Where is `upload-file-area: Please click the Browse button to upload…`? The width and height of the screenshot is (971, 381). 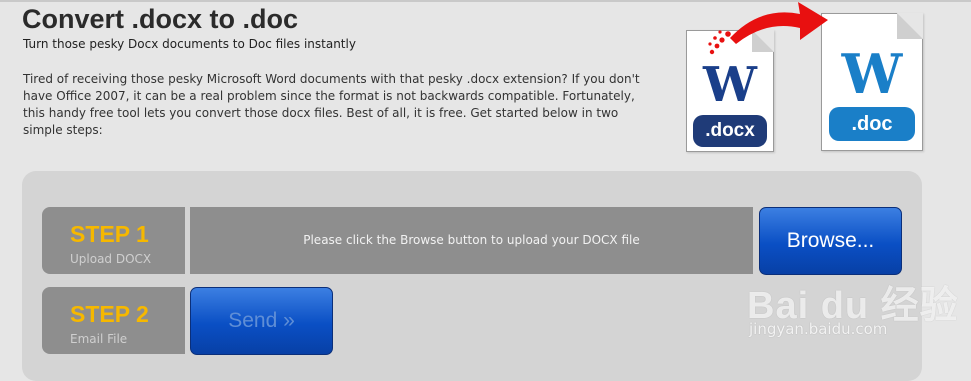
upload-file-area: Please click the Browse button to upload… is located at coordinates (471, 240).